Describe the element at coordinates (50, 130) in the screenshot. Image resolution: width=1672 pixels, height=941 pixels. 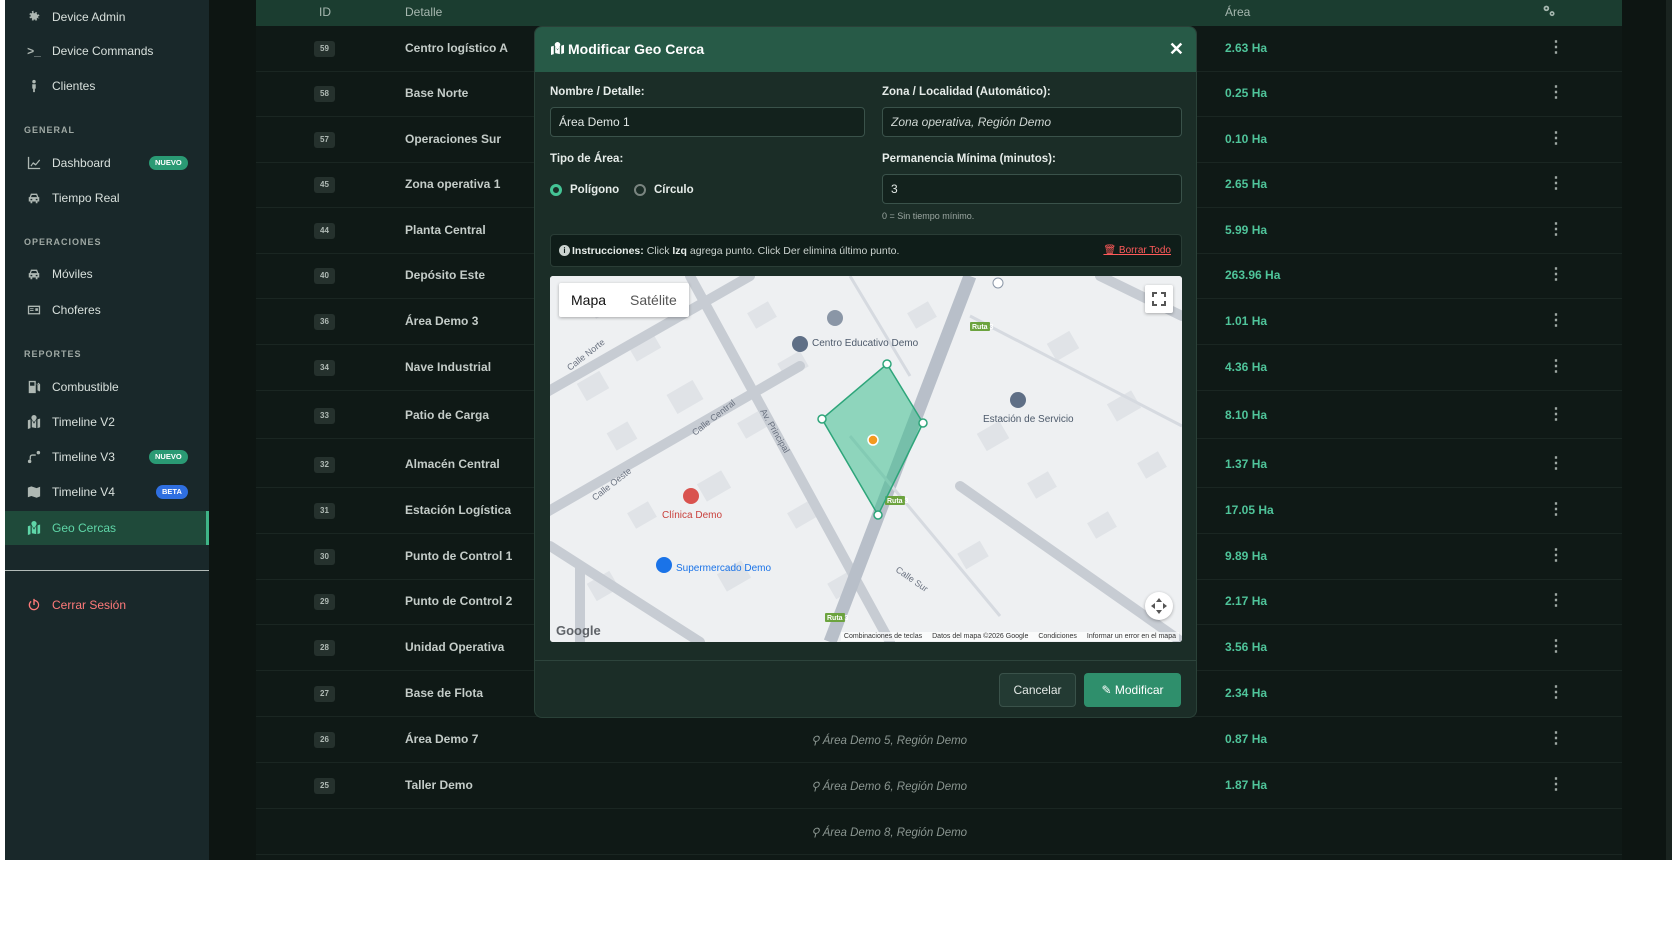
I see `sidebar-section-general: GENERAL` at that location.